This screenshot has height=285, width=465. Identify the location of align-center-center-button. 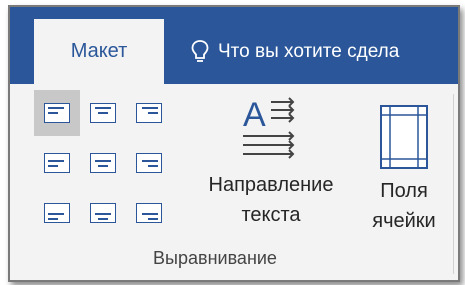
(103, 163).